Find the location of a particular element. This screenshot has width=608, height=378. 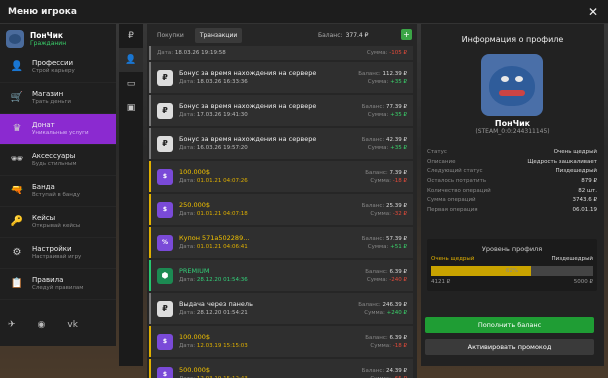

telegram-icon: ✈ is located at coordinates (12, 325).